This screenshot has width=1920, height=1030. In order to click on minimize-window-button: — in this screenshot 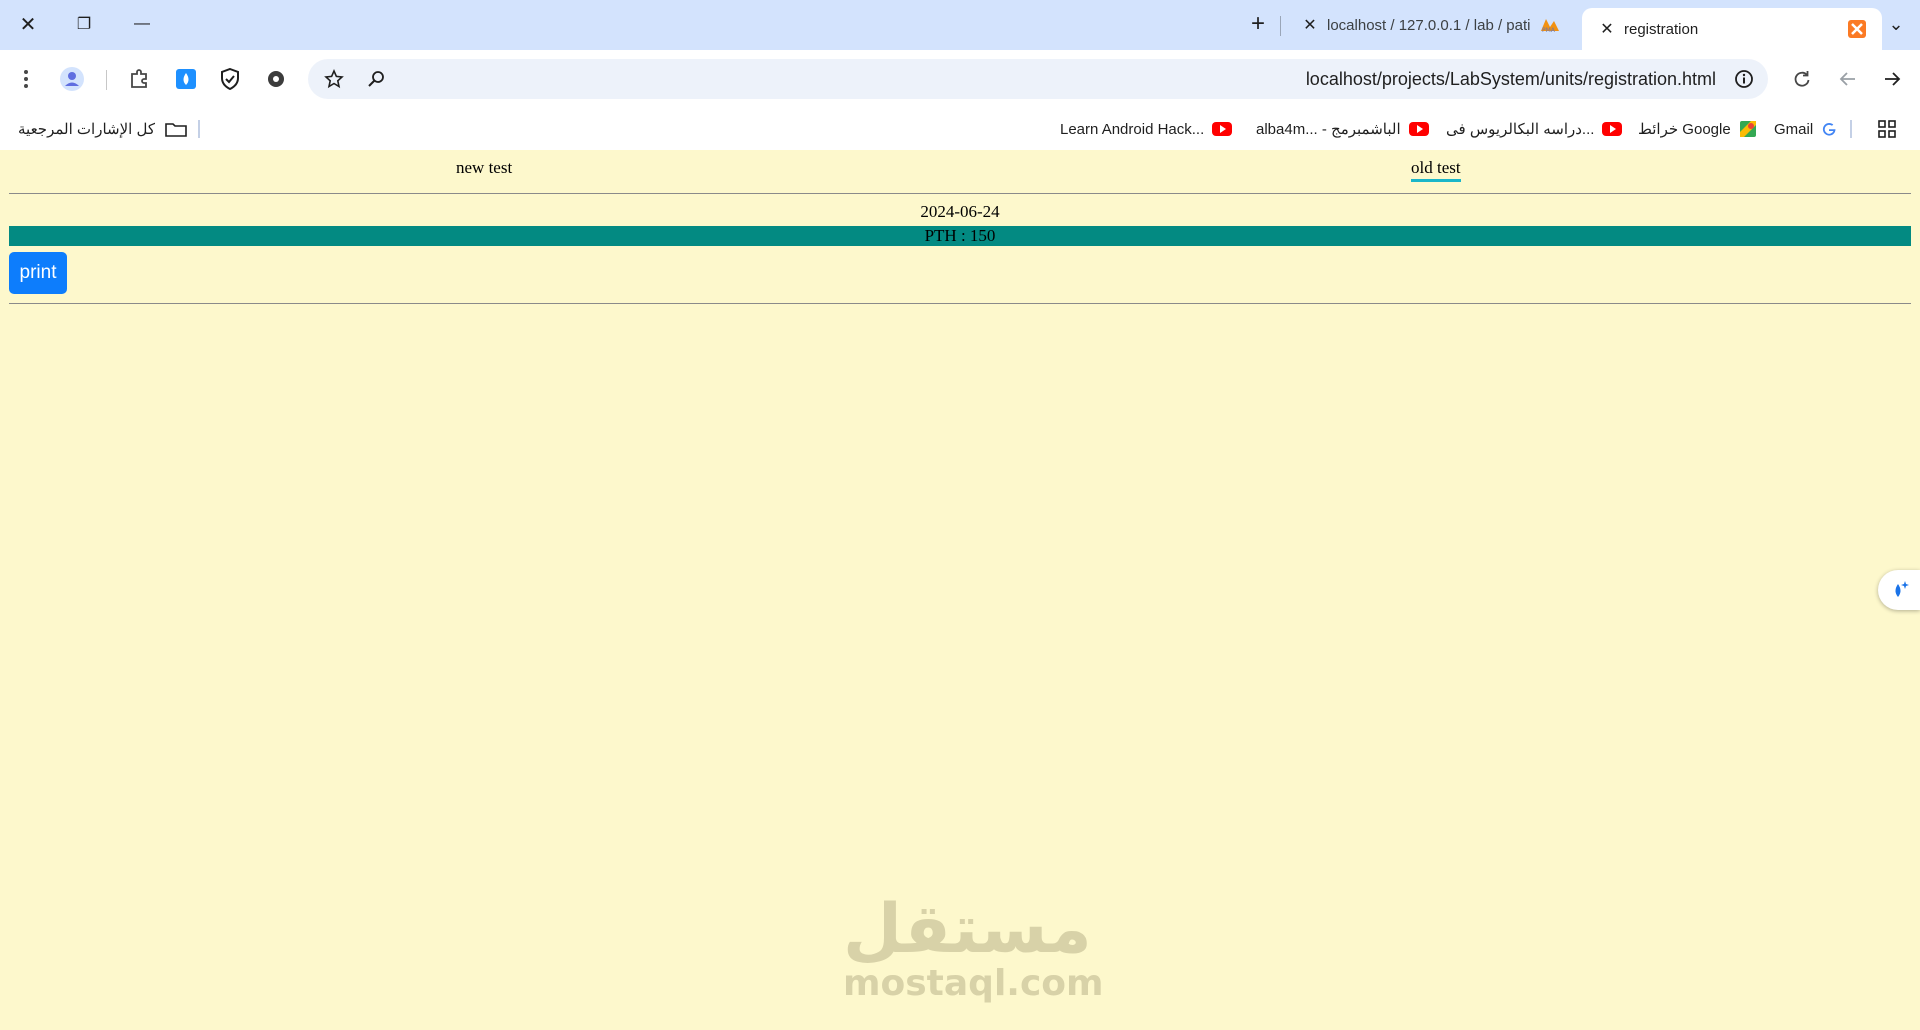, I will do `click(142, 24)`.